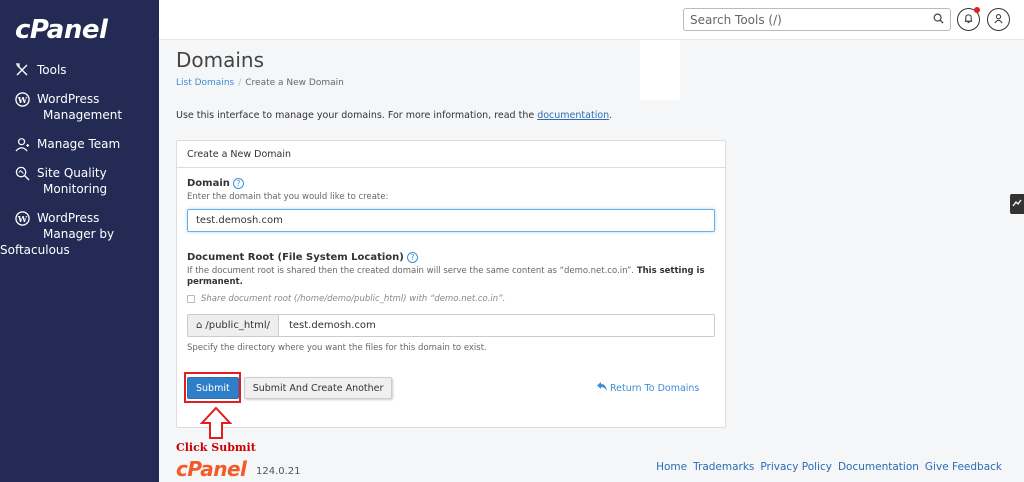  I want to click on notification-badge, so click(977, 10).